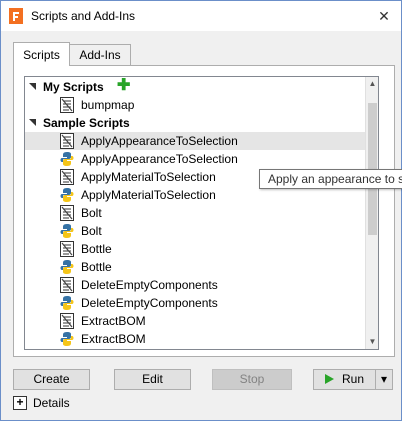 Image resolution: width=402 pixels, height=421 pixels. I want to click on tree-group-label: My Scripts, so click(73, 87).